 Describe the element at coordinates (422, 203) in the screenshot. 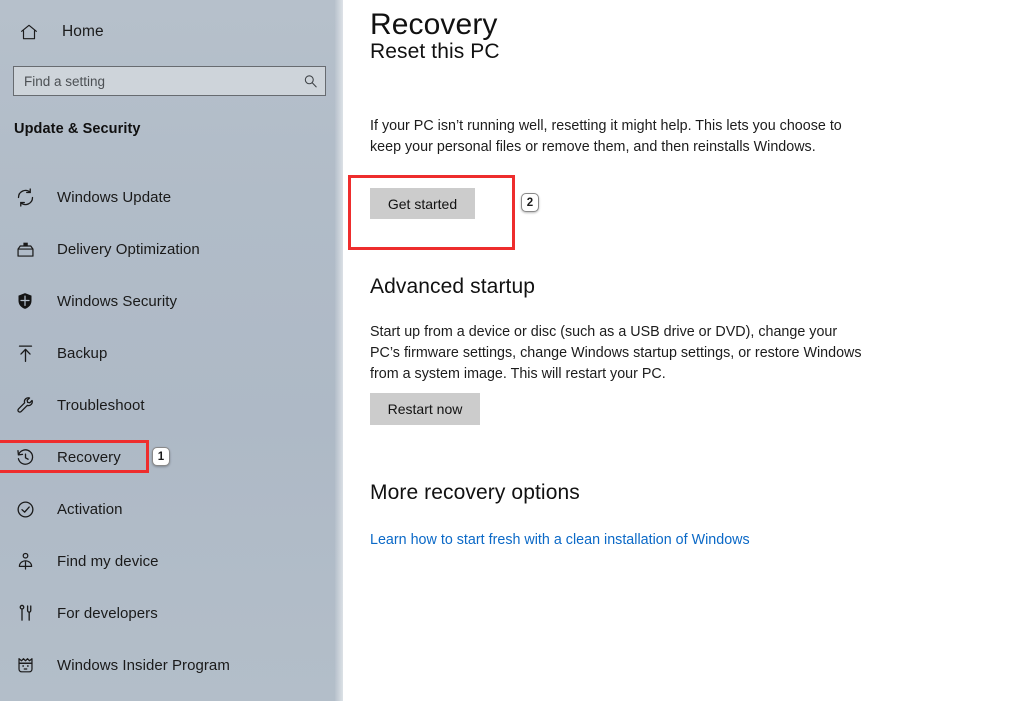

I see `get-started-button: Get started` at that location.